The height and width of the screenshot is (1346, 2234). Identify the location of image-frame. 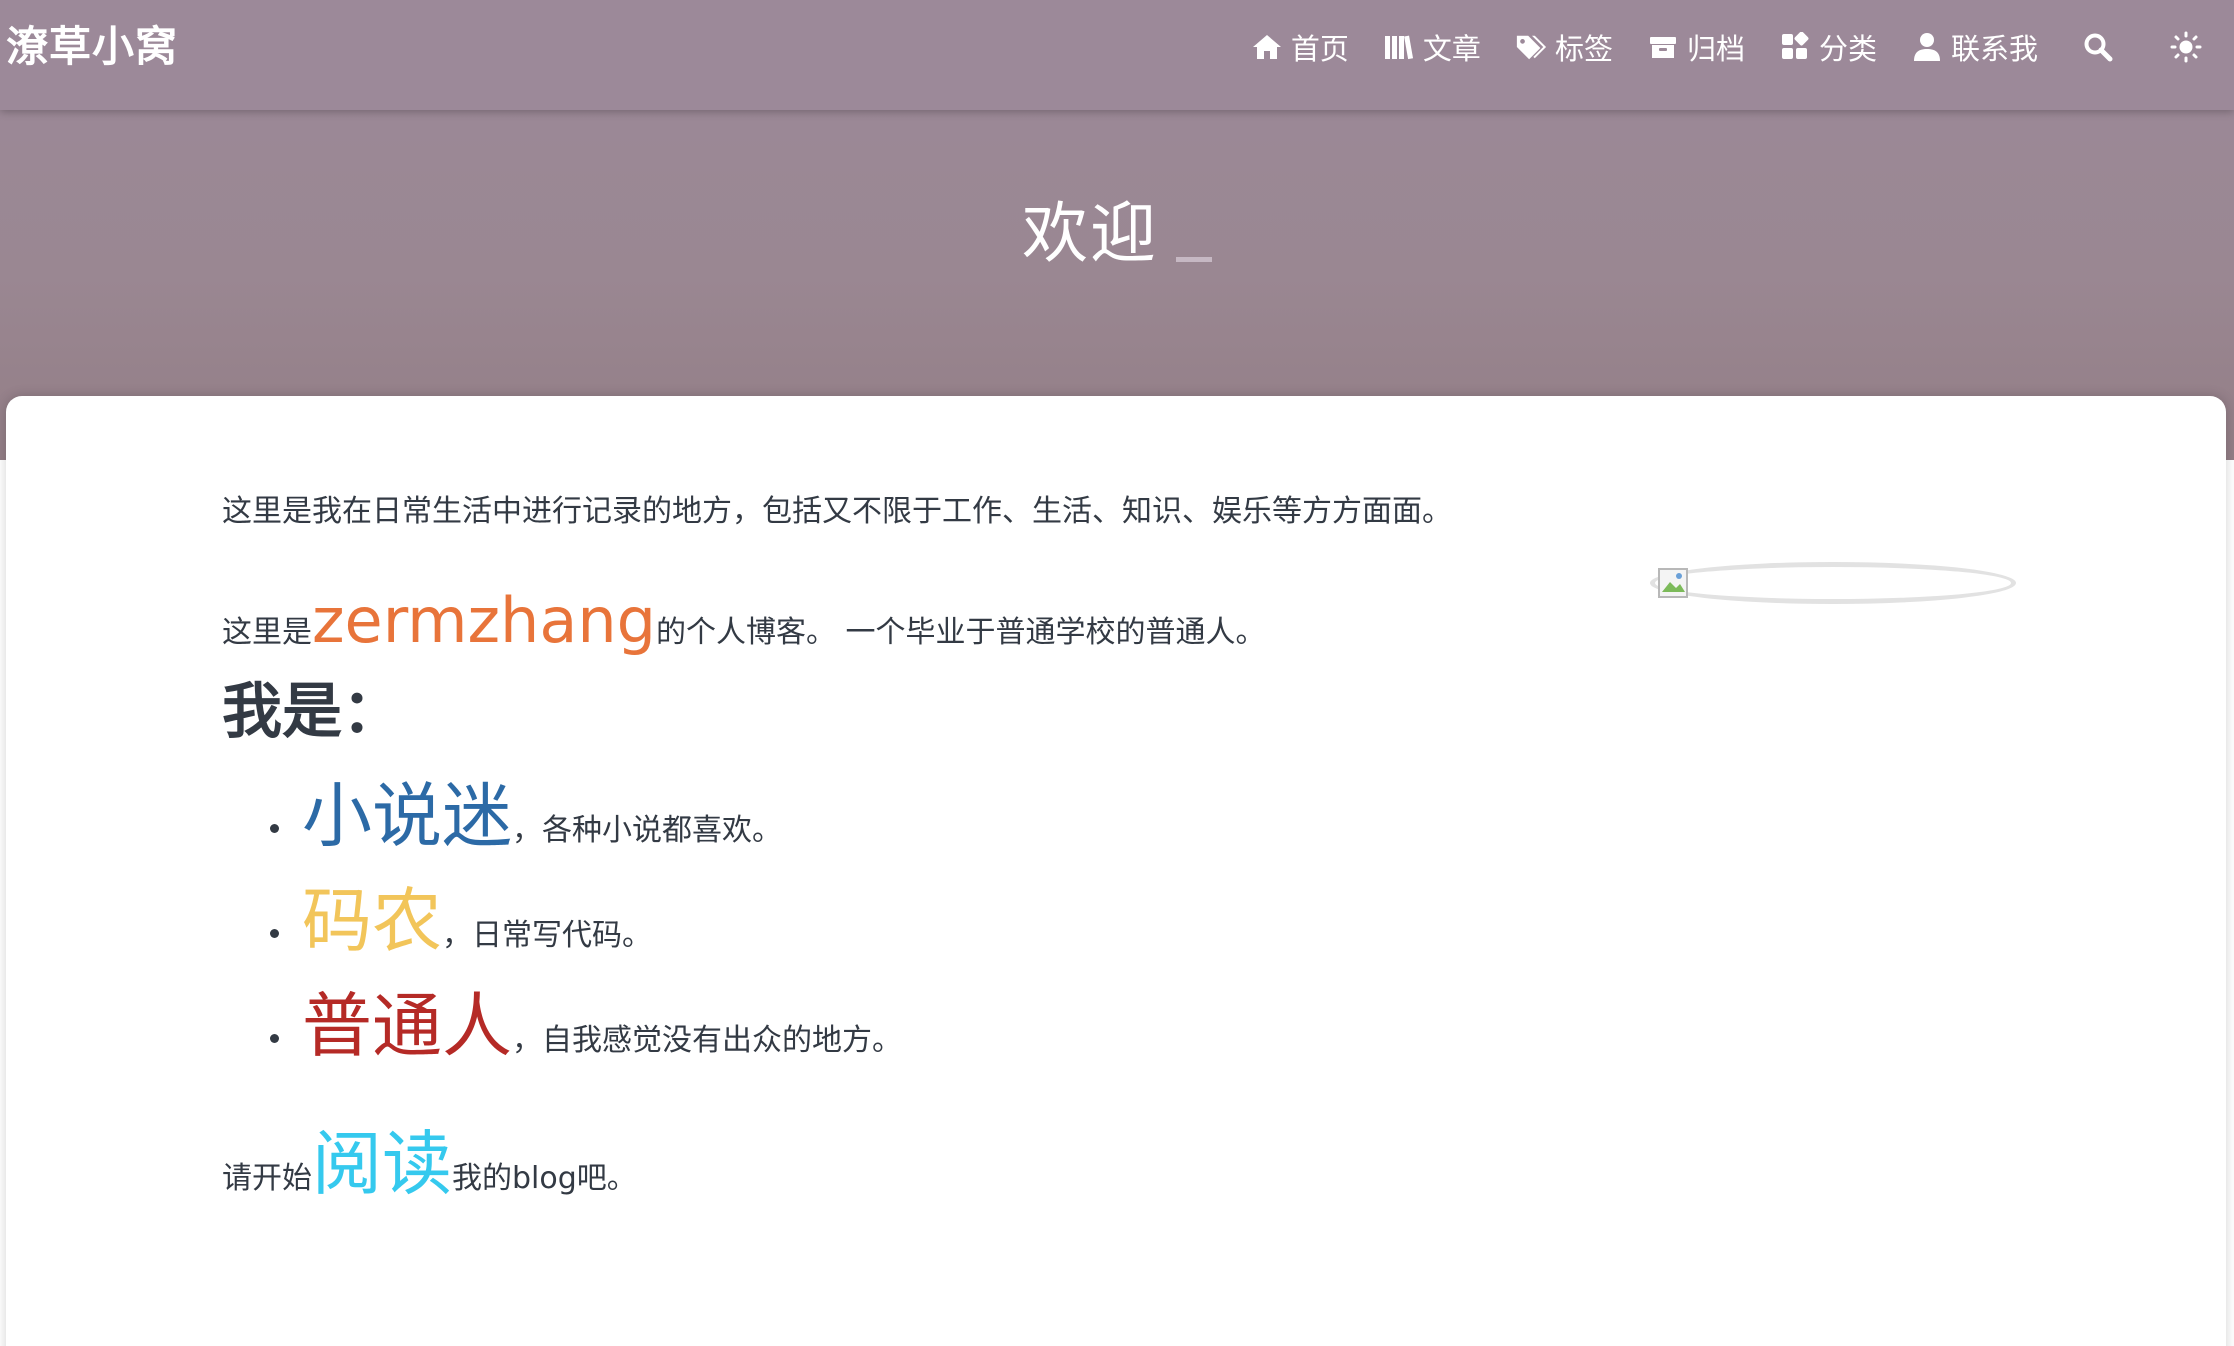
(1833, 583).